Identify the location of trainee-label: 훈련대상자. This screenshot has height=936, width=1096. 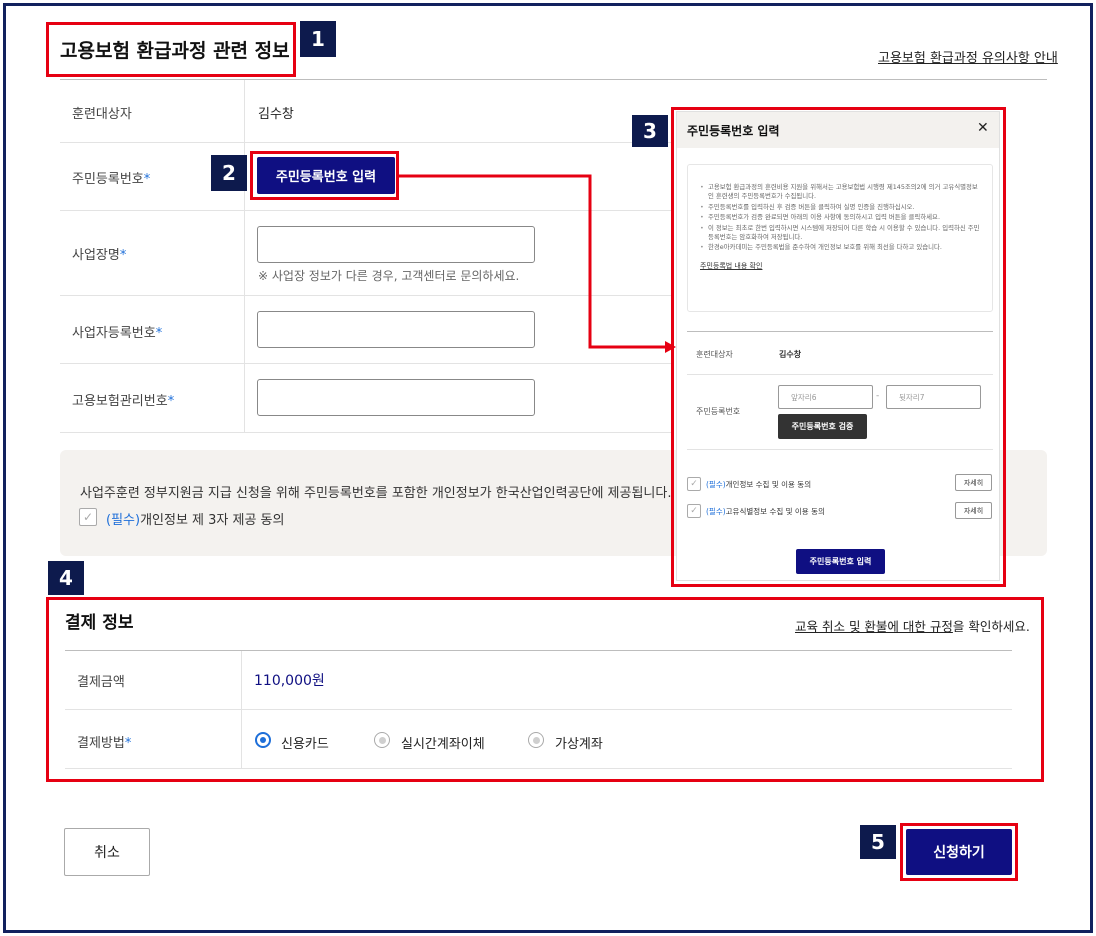
(102, 114).